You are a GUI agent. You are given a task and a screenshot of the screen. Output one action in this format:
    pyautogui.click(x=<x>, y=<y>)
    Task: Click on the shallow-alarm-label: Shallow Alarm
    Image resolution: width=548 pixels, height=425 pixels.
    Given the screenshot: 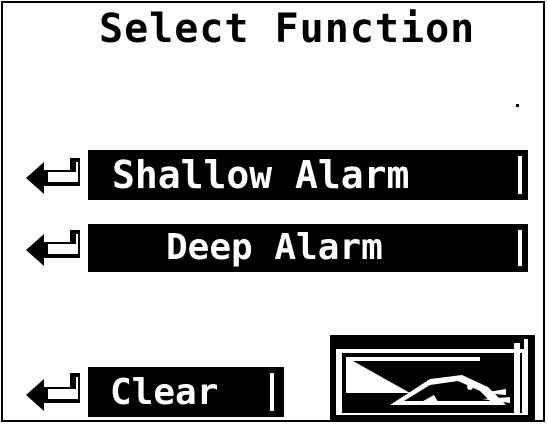 What is the action you would take?
    pyautogui.click(x=261, y=175)
    